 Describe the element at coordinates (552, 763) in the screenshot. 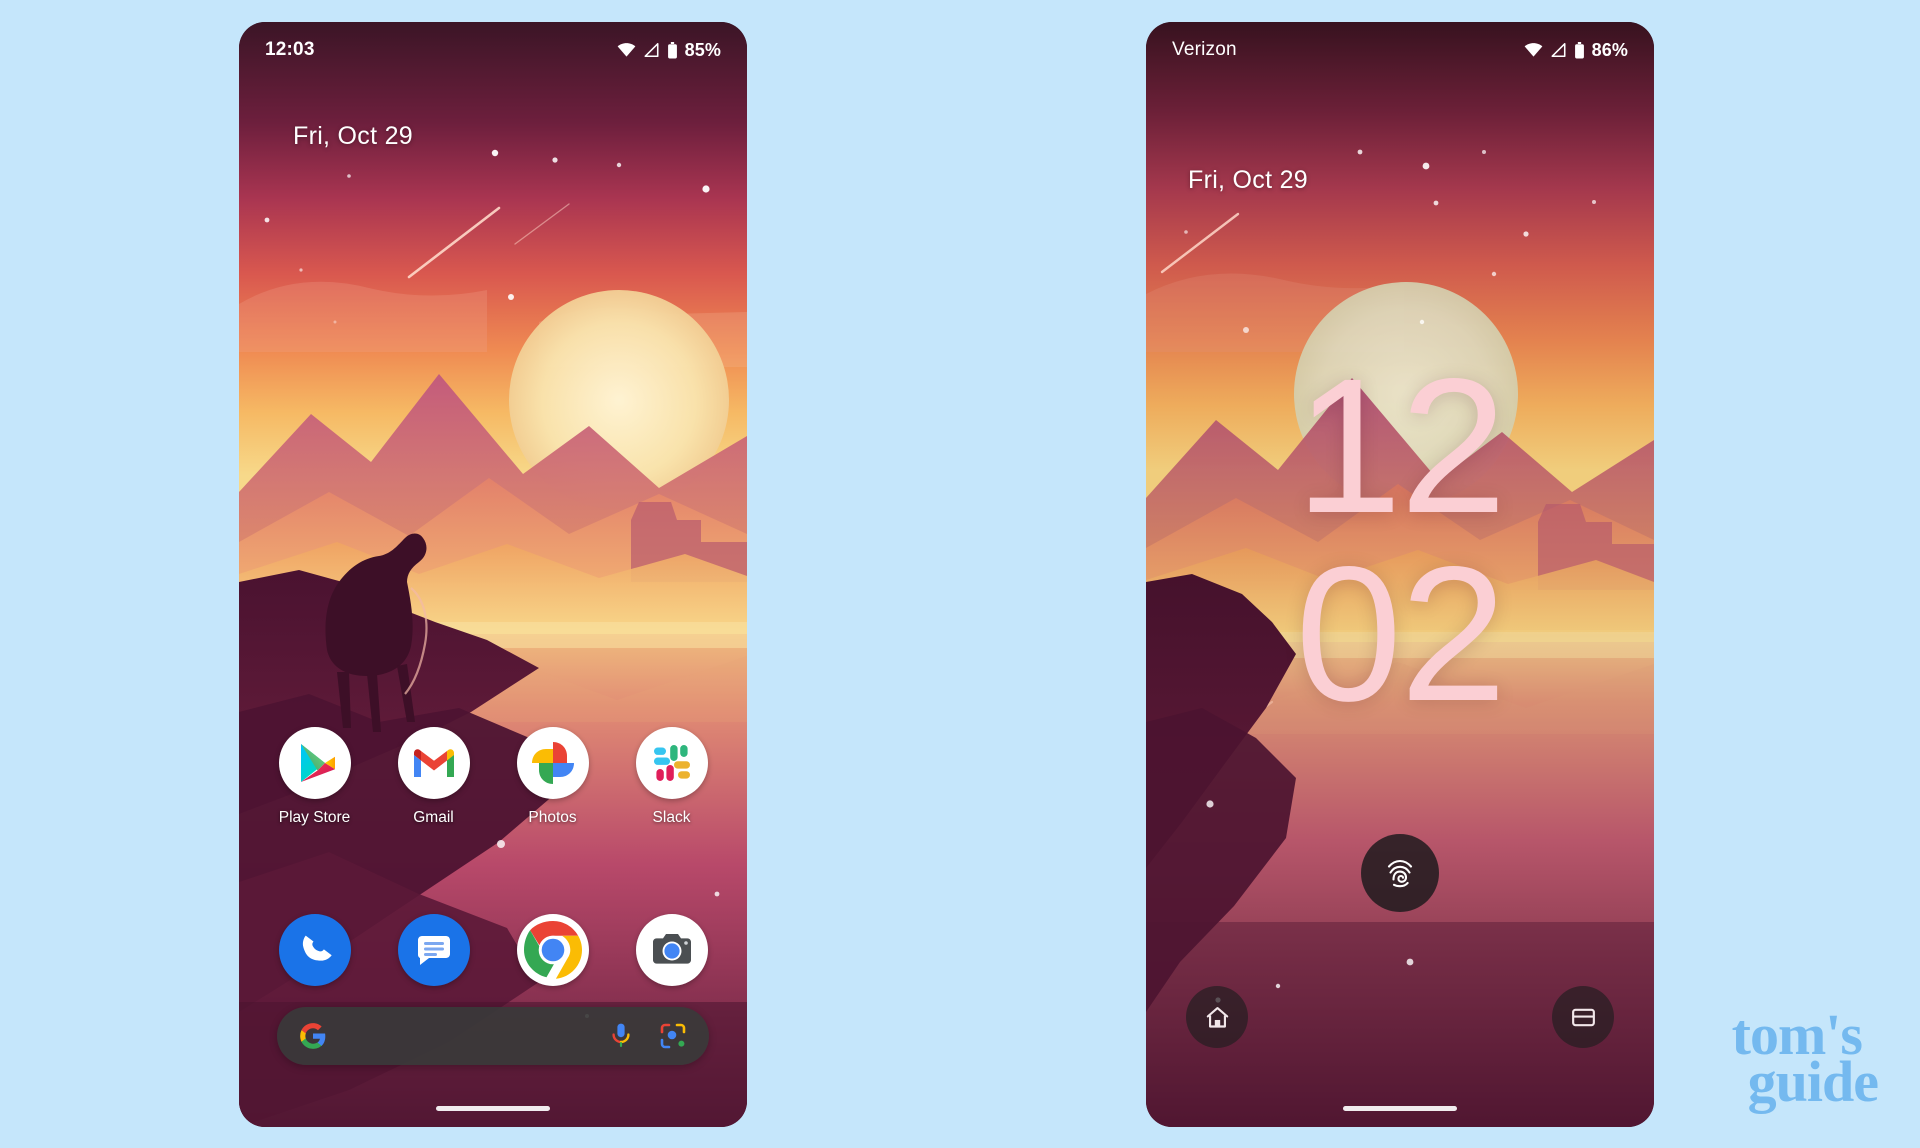

I see `google-photos-icon` at that location.